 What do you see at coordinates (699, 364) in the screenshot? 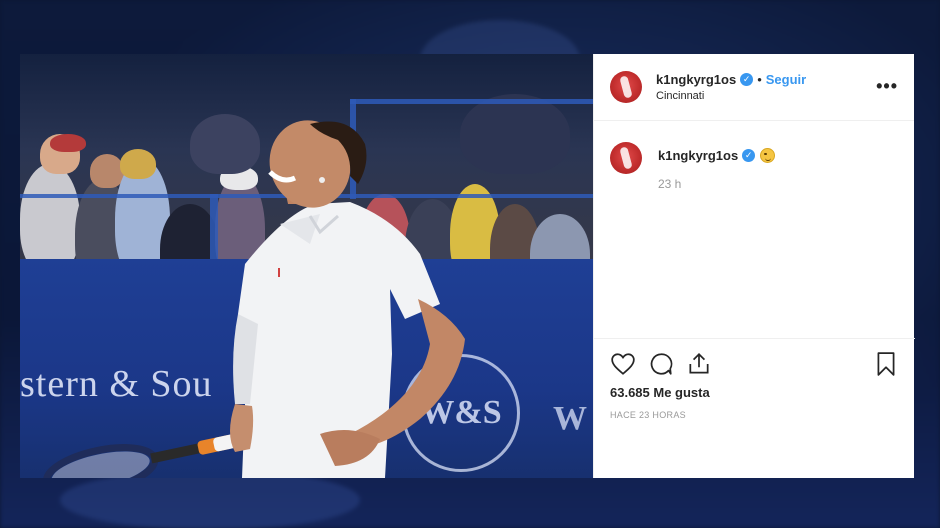
I see `share-icon` at bounding box center [699, 364].